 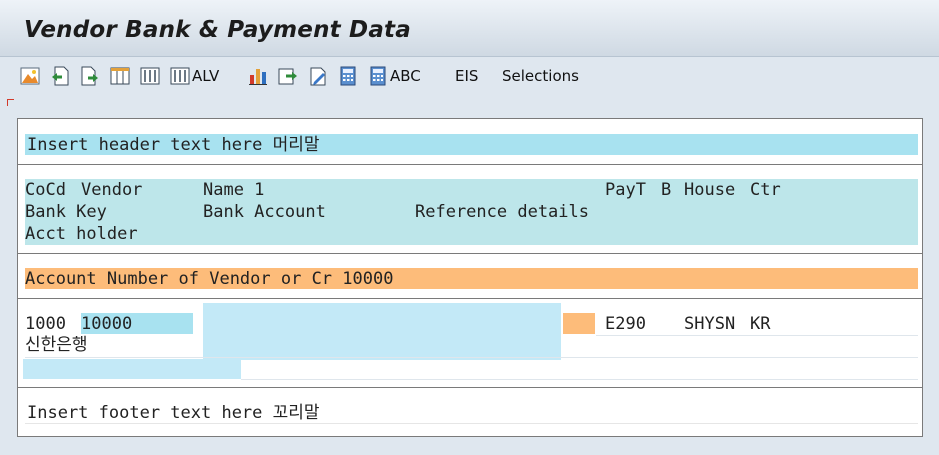 I want to click on table-layout-icon, so click(x=150, y=76).